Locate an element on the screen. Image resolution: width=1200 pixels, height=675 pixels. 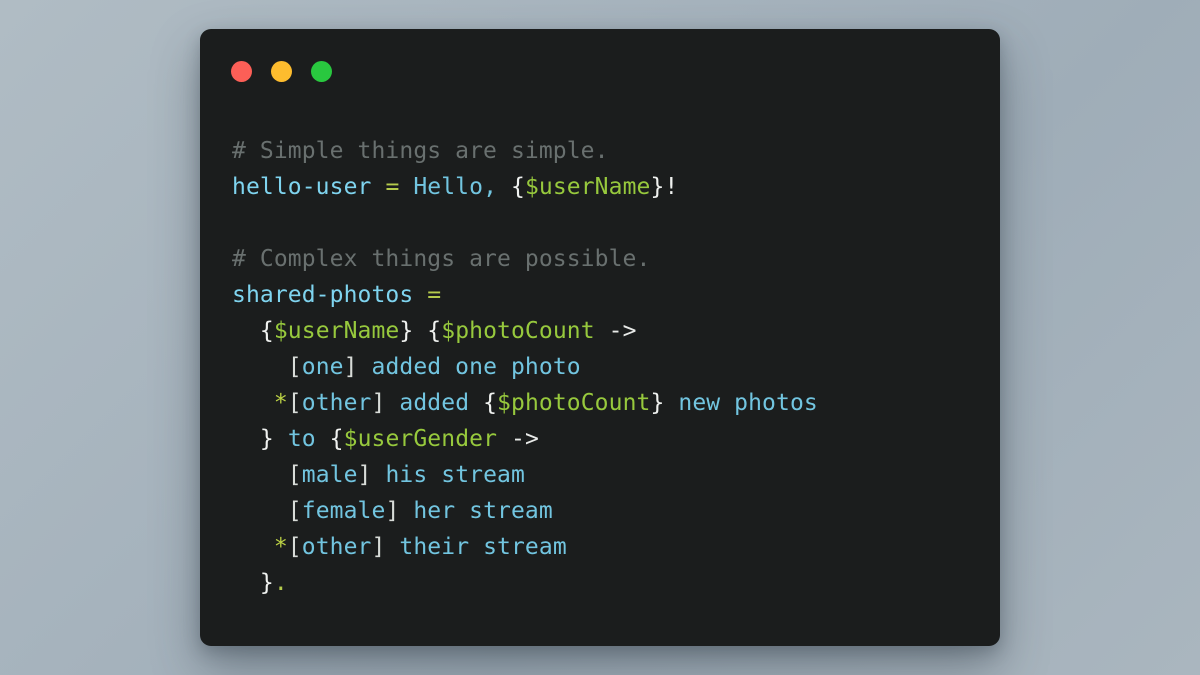
code-token-id: hello-user is located at coordinates (302, 187).